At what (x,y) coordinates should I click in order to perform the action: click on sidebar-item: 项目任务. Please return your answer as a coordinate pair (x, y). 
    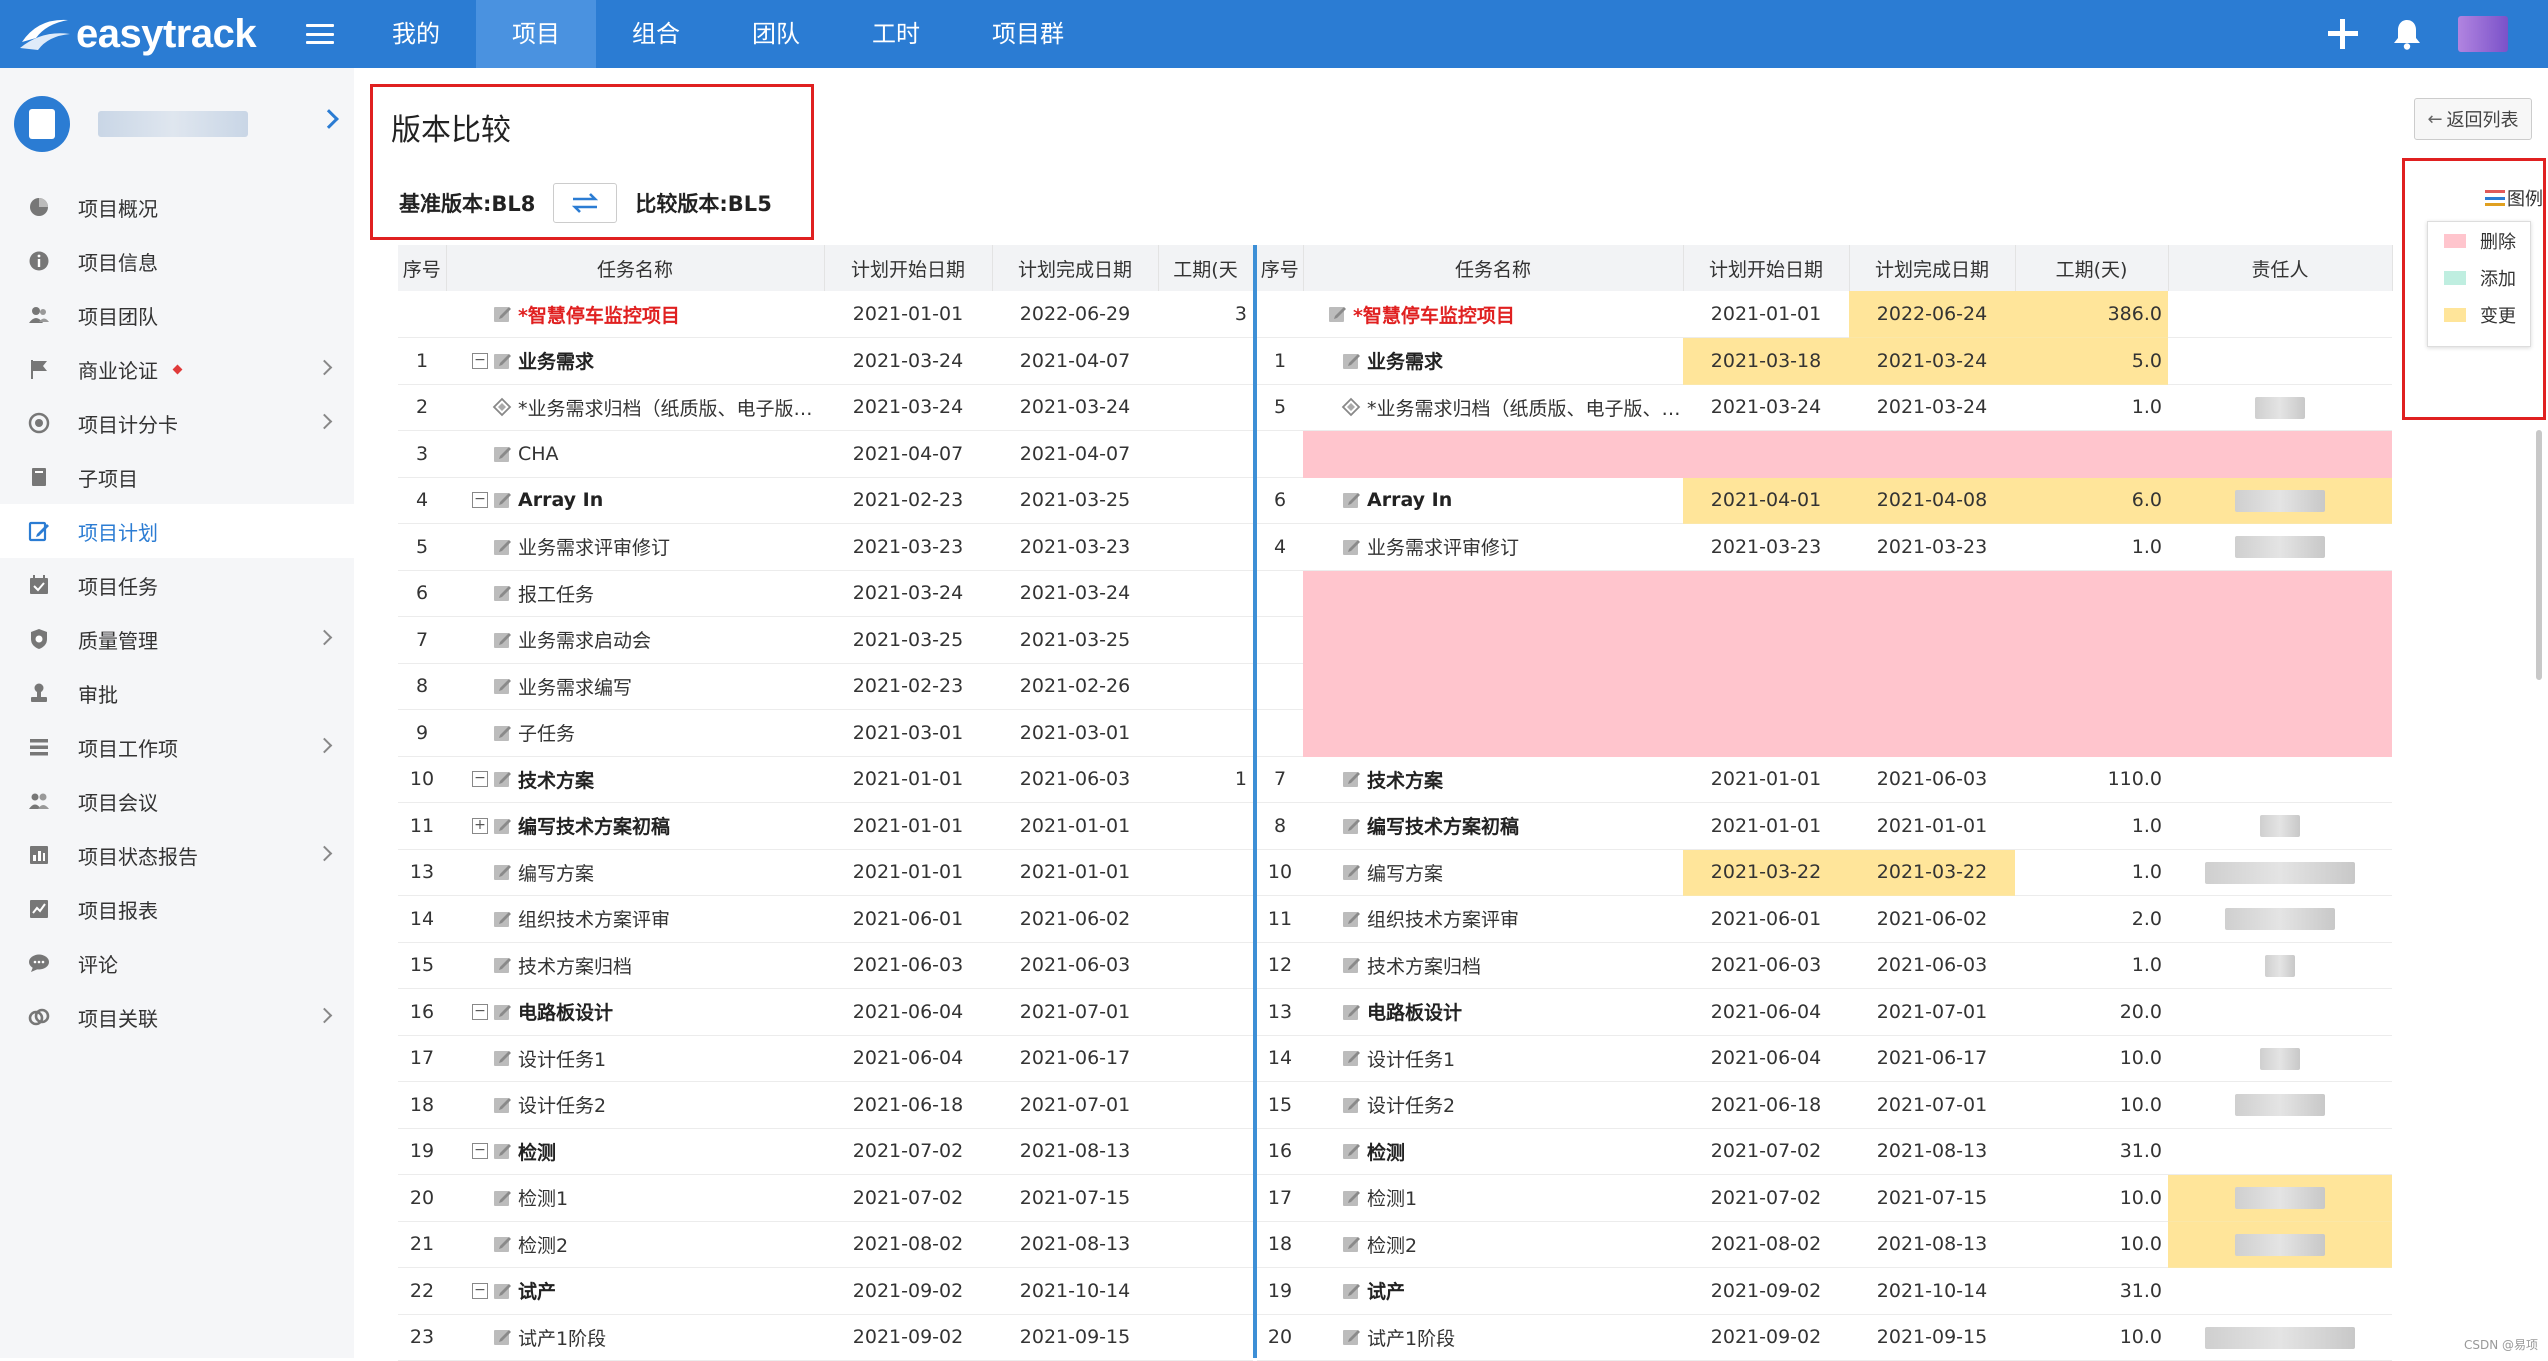
    Looking at the image, I should click on (177, 585).